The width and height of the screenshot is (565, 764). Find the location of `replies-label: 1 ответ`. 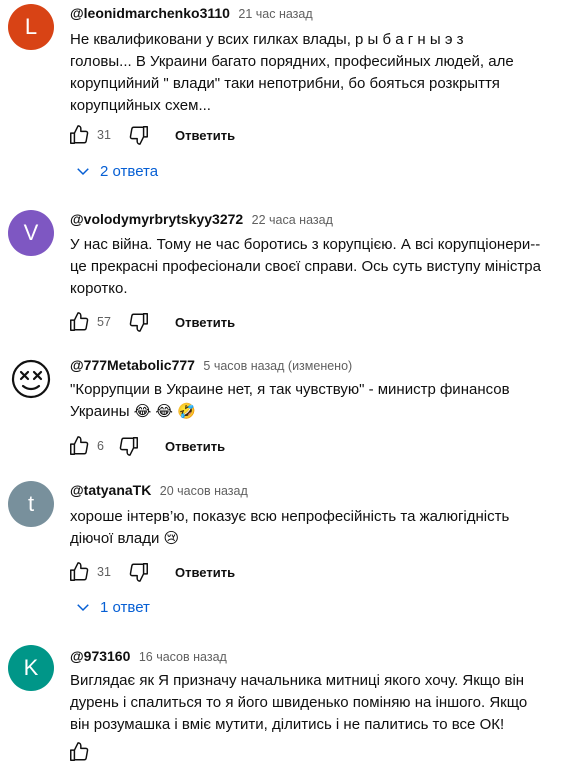

replies-label: 1 ответ is located at coordinates (125, 607).